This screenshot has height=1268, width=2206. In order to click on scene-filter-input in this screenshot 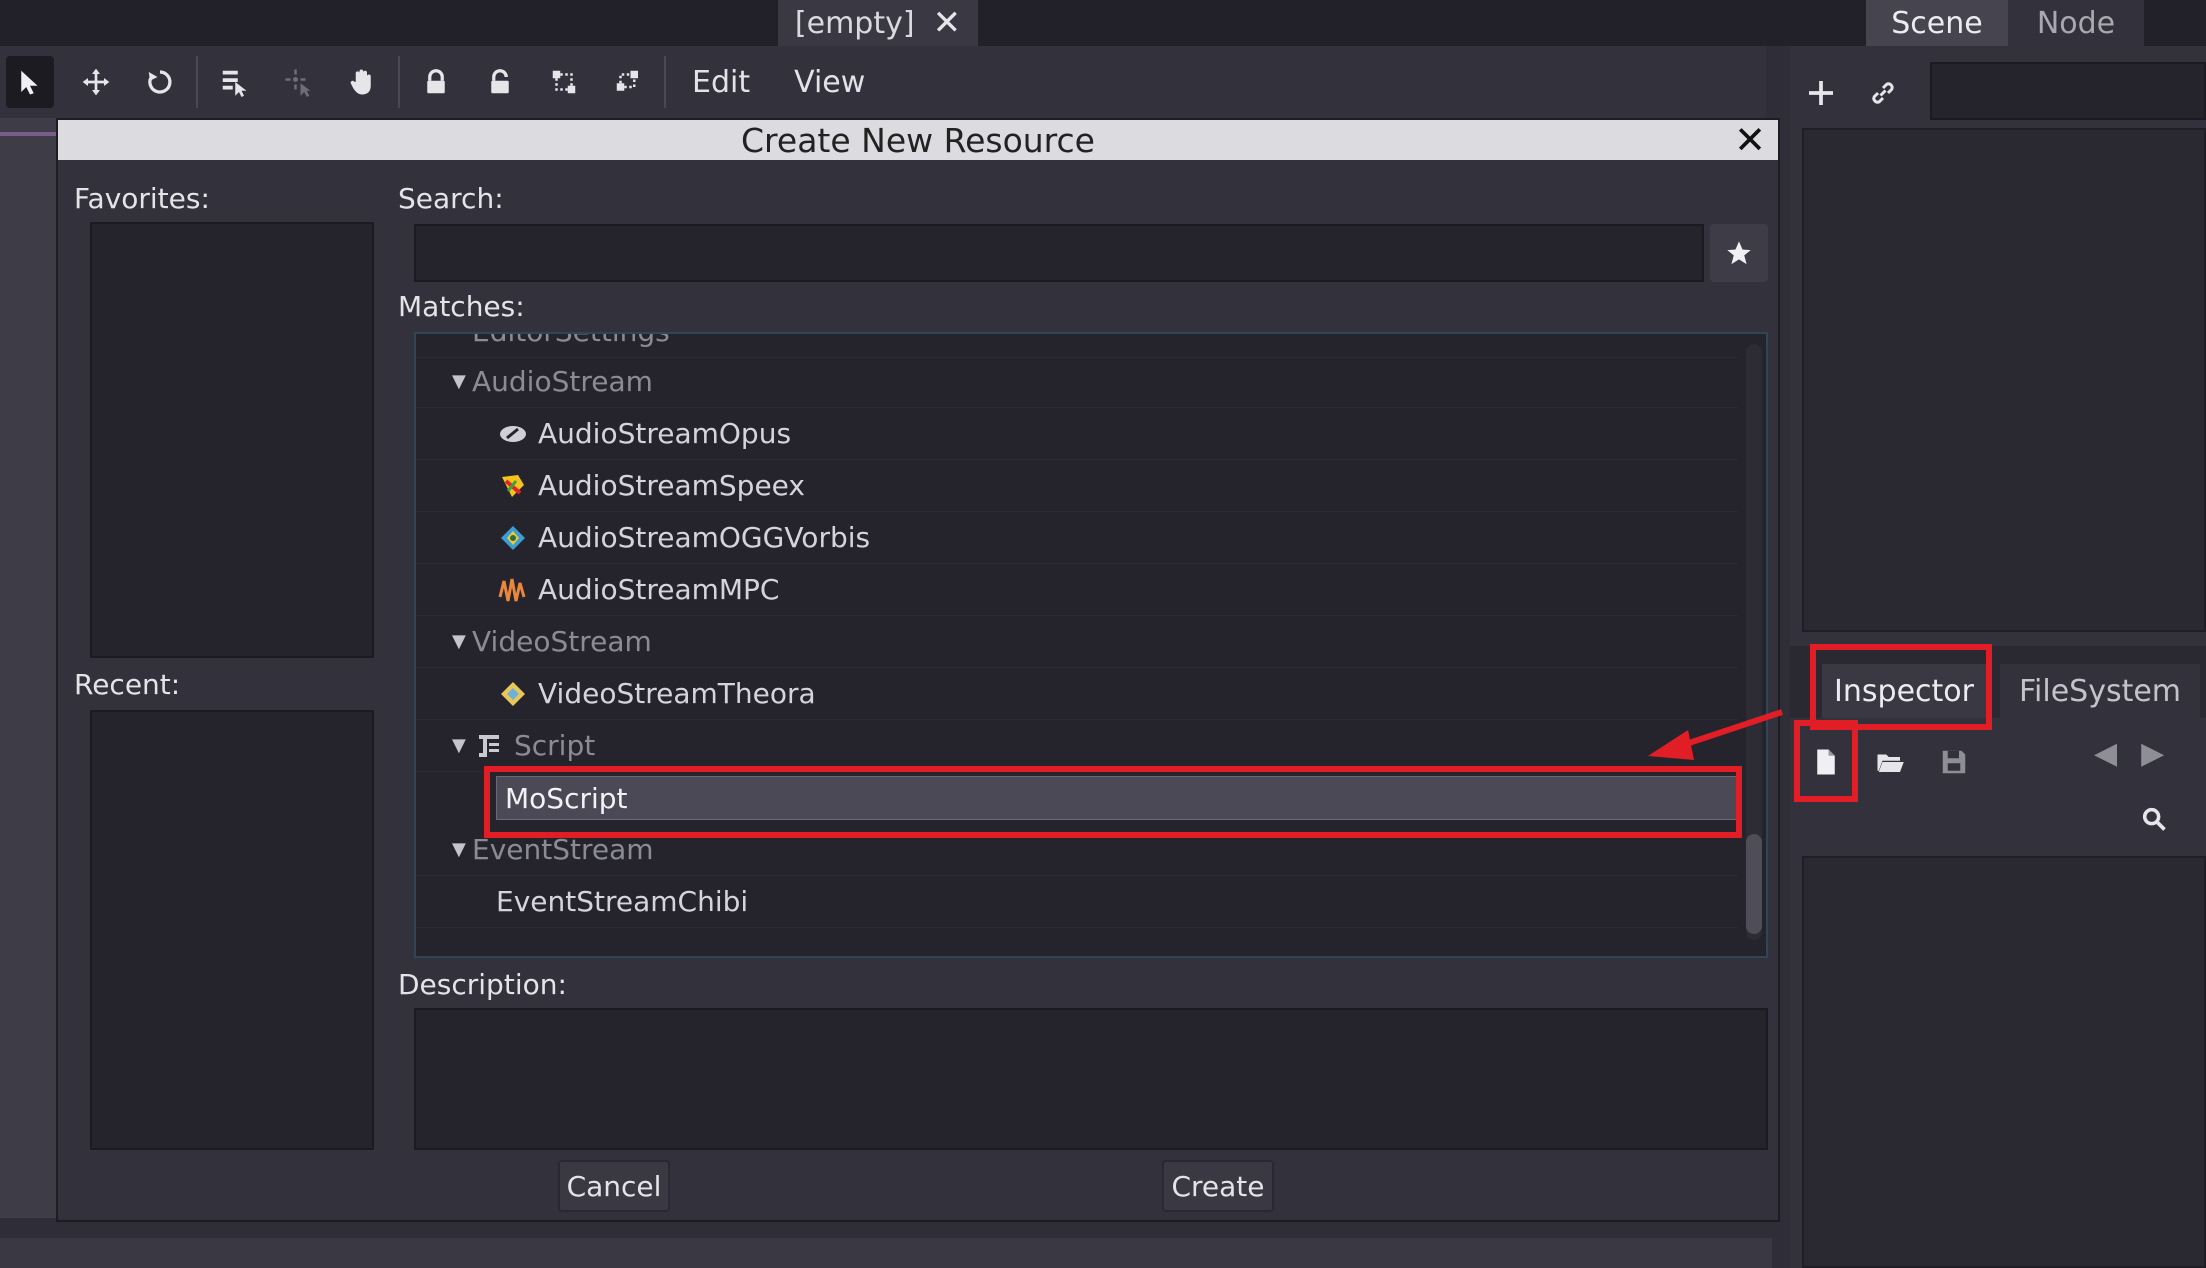, I will do `click(2068, 91)`.